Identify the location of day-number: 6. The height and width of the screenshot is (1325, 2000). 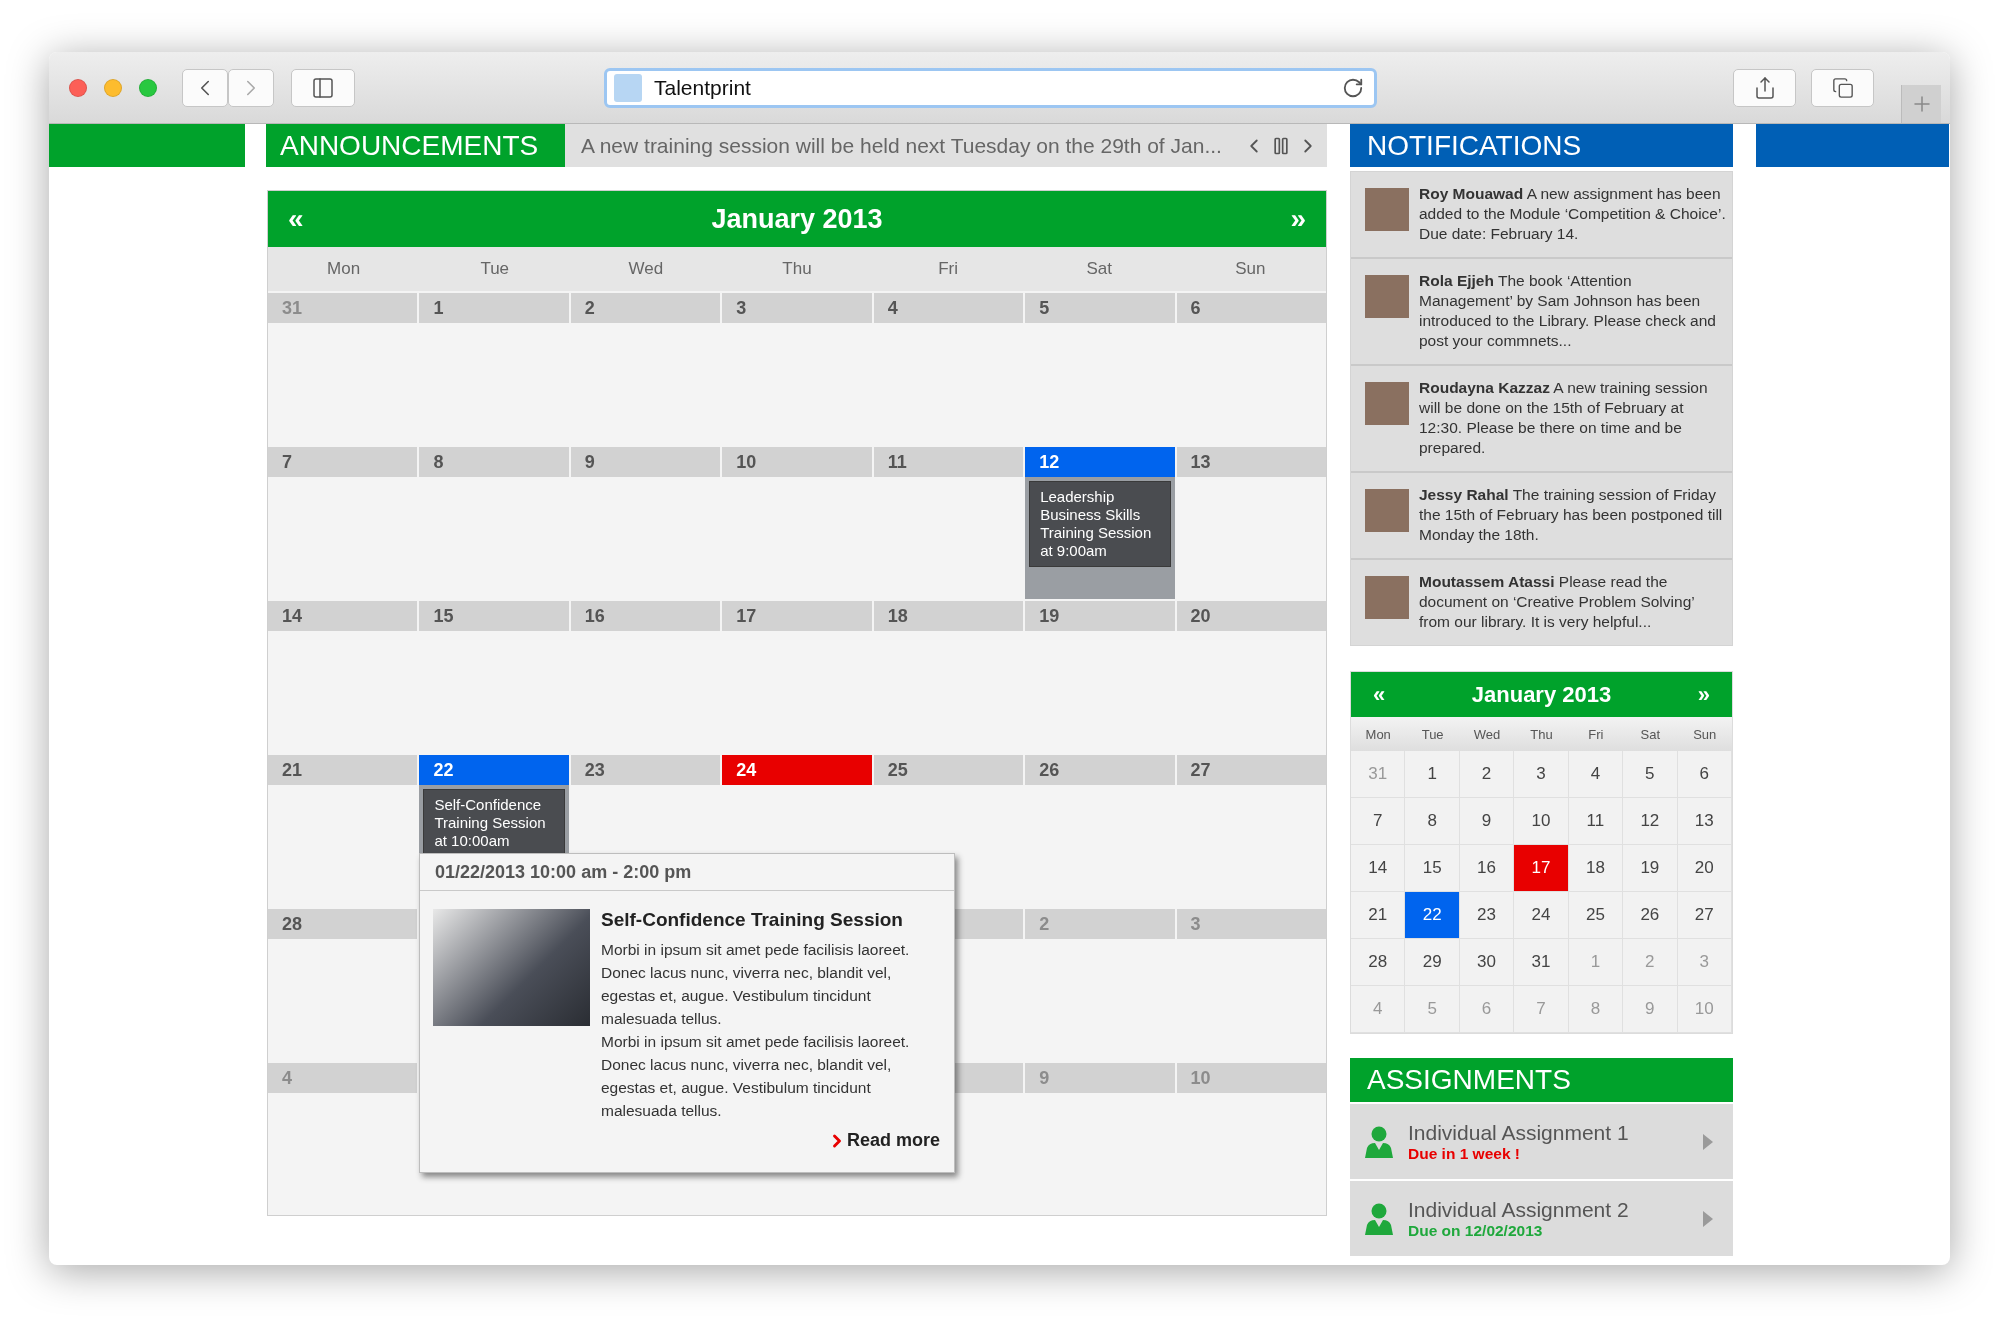
(1251, 308).